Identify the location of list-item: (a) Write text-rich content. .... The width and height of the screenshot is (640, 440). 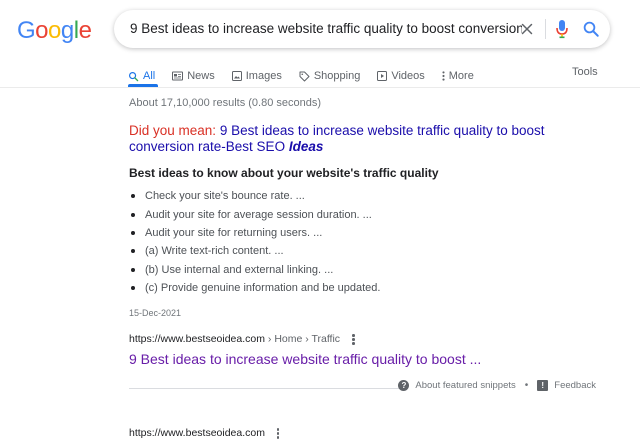
(254, 251).